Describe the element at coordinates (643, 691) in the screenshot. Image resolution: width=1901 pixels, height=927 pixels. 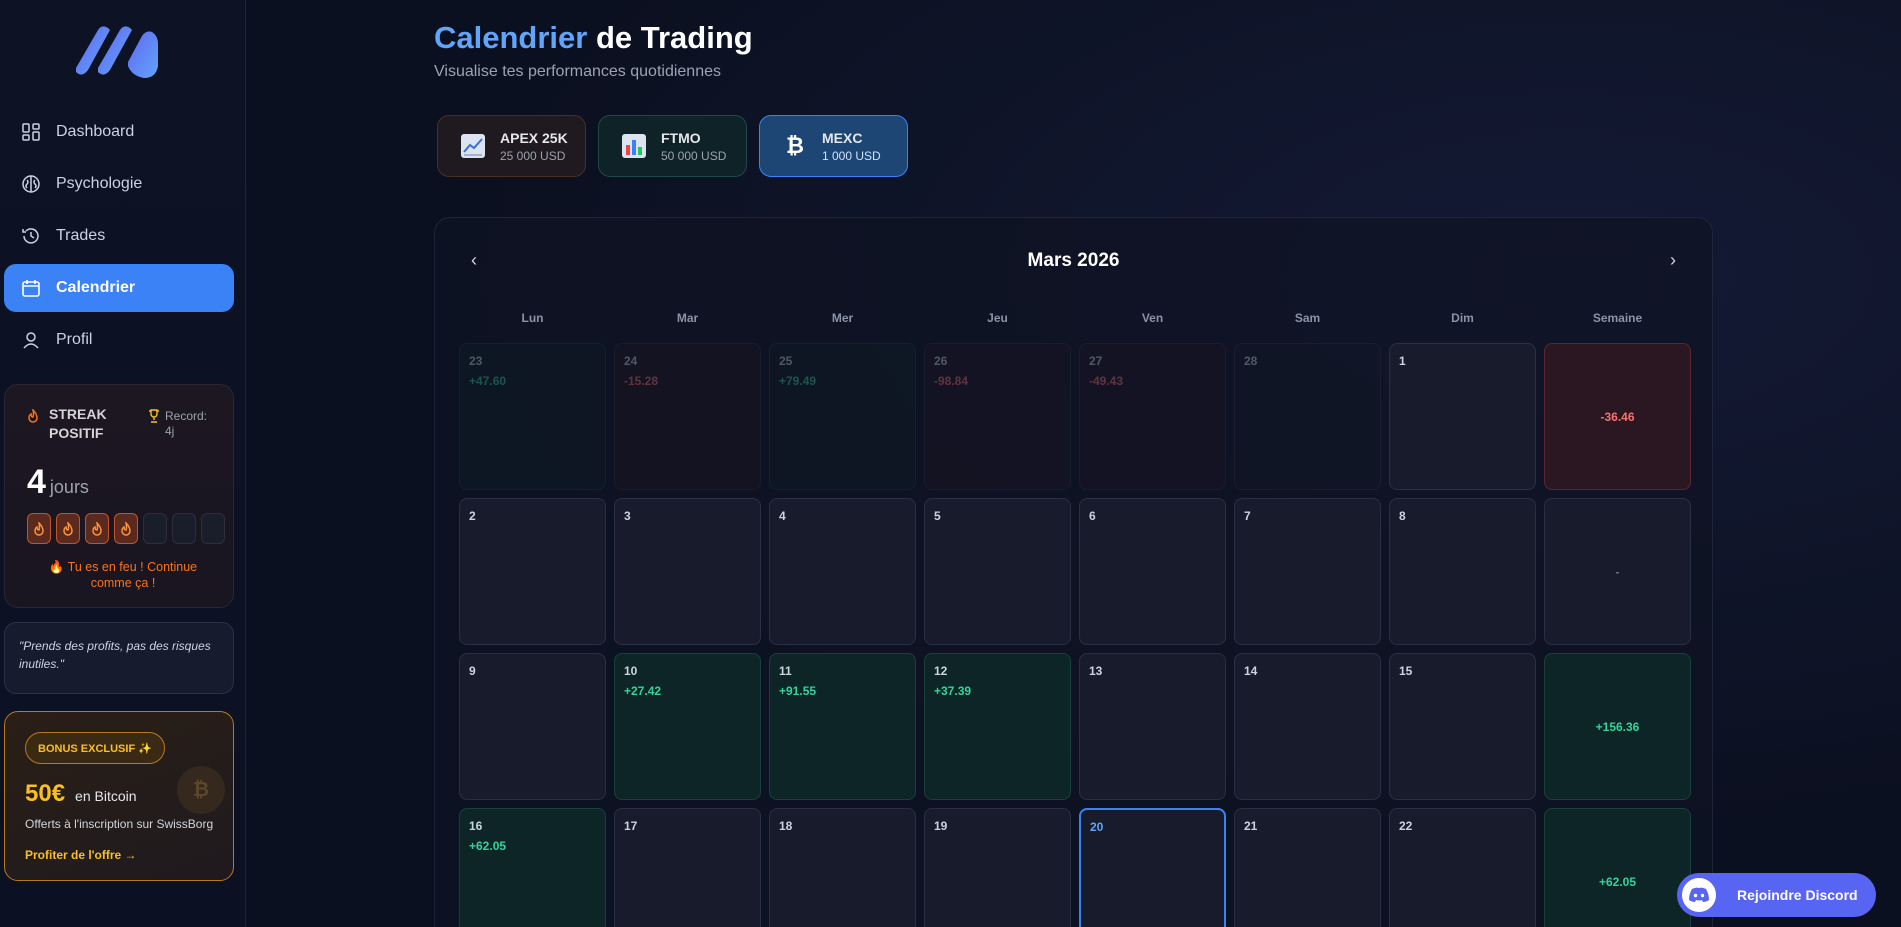
I see `day-pnl: +27.42` at that location.